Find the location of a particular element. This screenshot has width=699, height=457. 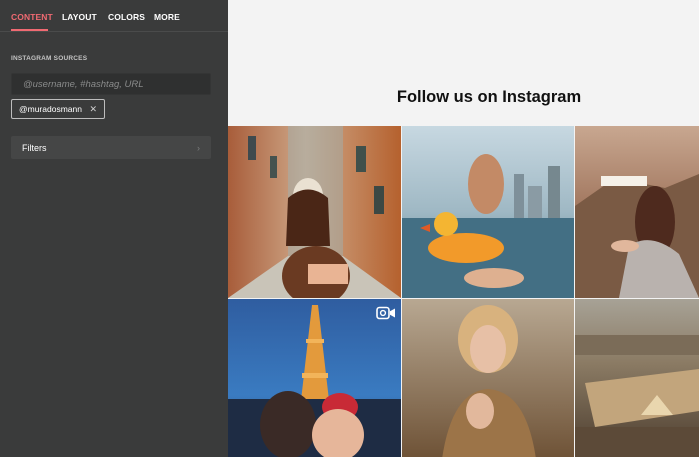

tab-more: MORE is located at coordinates (167, 17).